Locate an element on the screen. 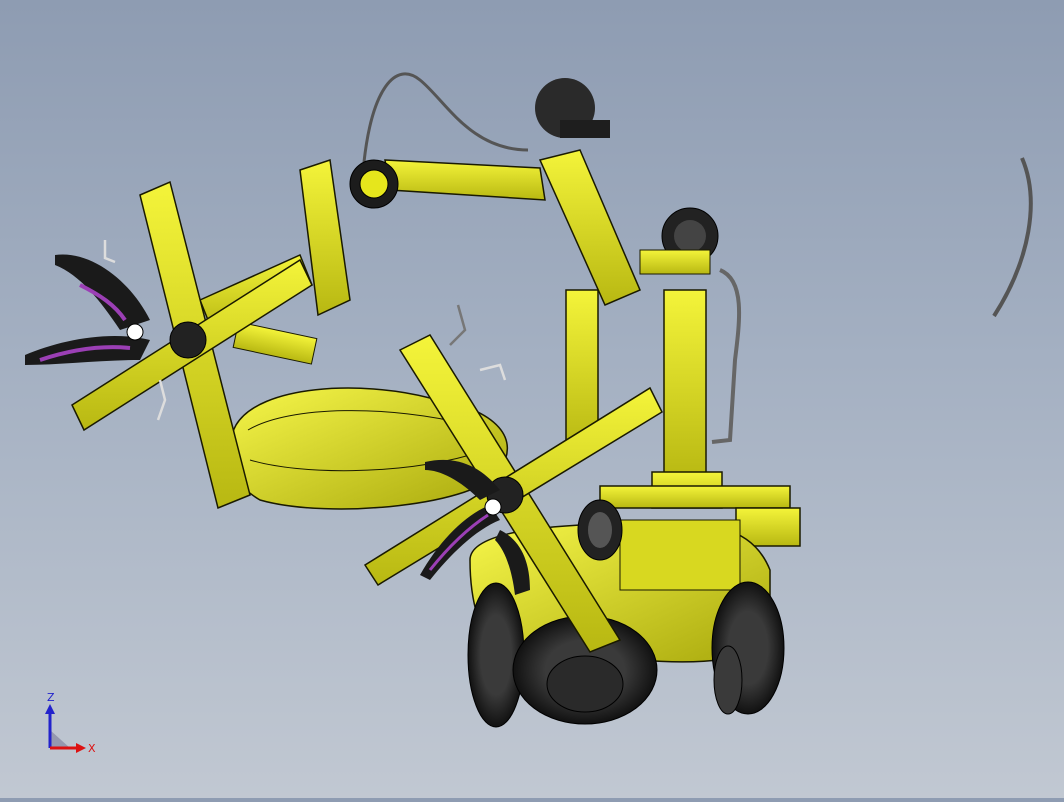 Image resolution: width=1064 pixels, height=802 pixels. z-axis-label: Z is located at coordinates (51, 697).